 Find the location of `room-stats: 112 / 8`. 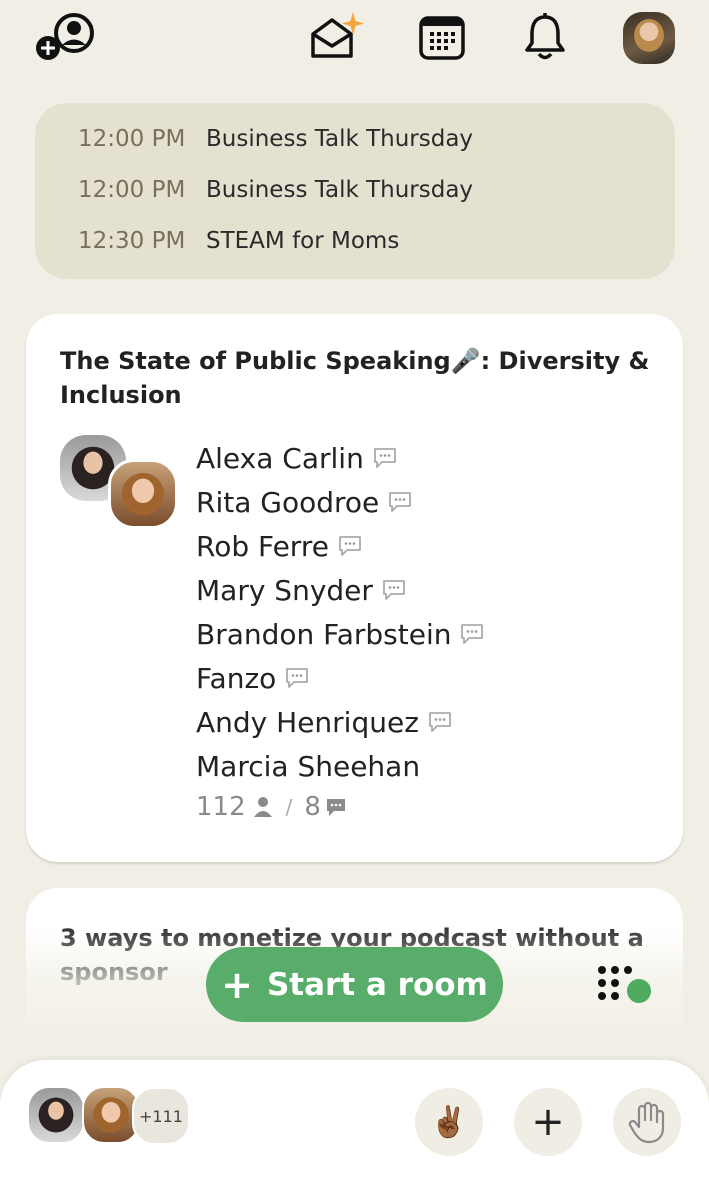

room-stats: 112 / 8 is located at coordinates (271, 807).